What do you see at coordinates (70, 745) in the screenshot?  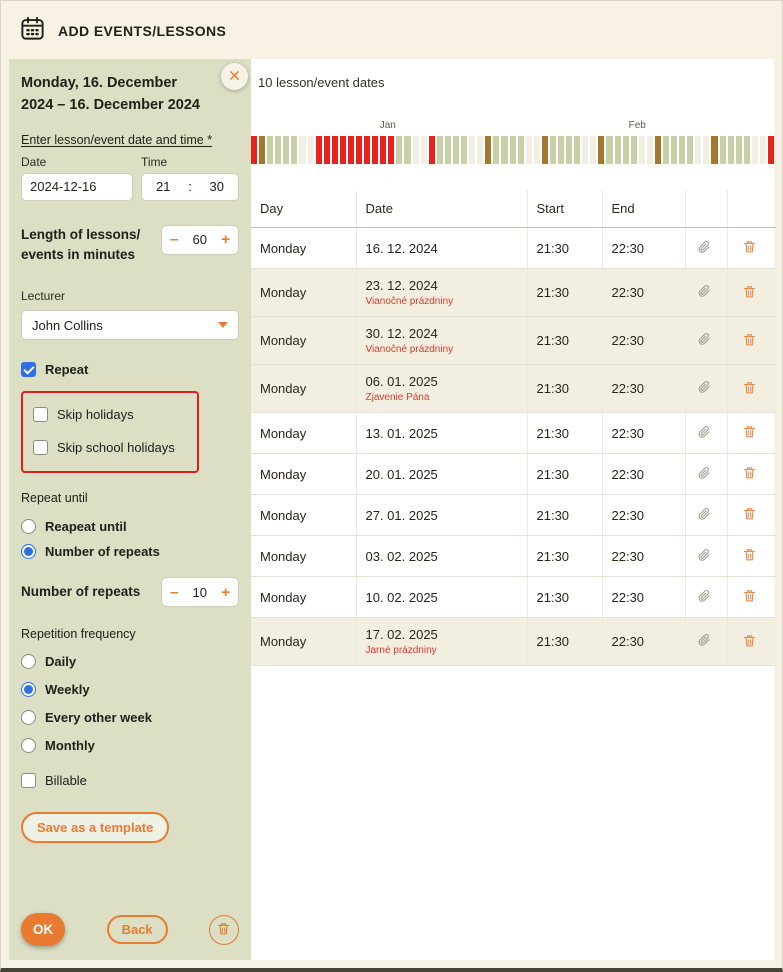 I see `frequency-monthly-label: Monthly` at bounding box center [70, 745].